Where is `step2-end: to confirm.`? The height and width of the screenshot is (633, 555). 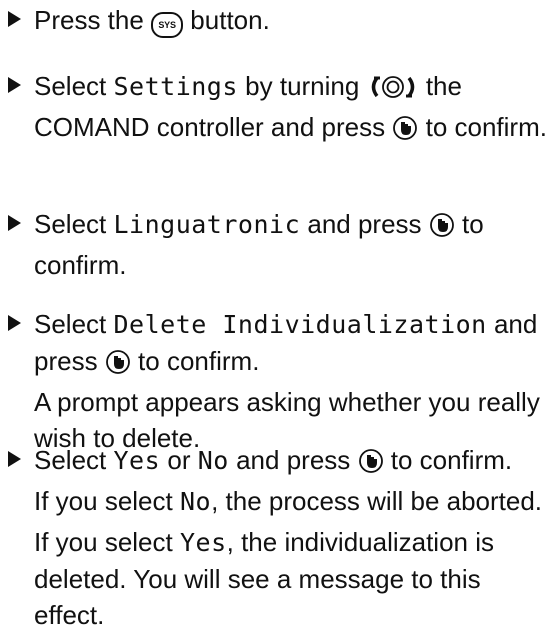
step2-end: to confirm. is located at coordinates (486, 127).